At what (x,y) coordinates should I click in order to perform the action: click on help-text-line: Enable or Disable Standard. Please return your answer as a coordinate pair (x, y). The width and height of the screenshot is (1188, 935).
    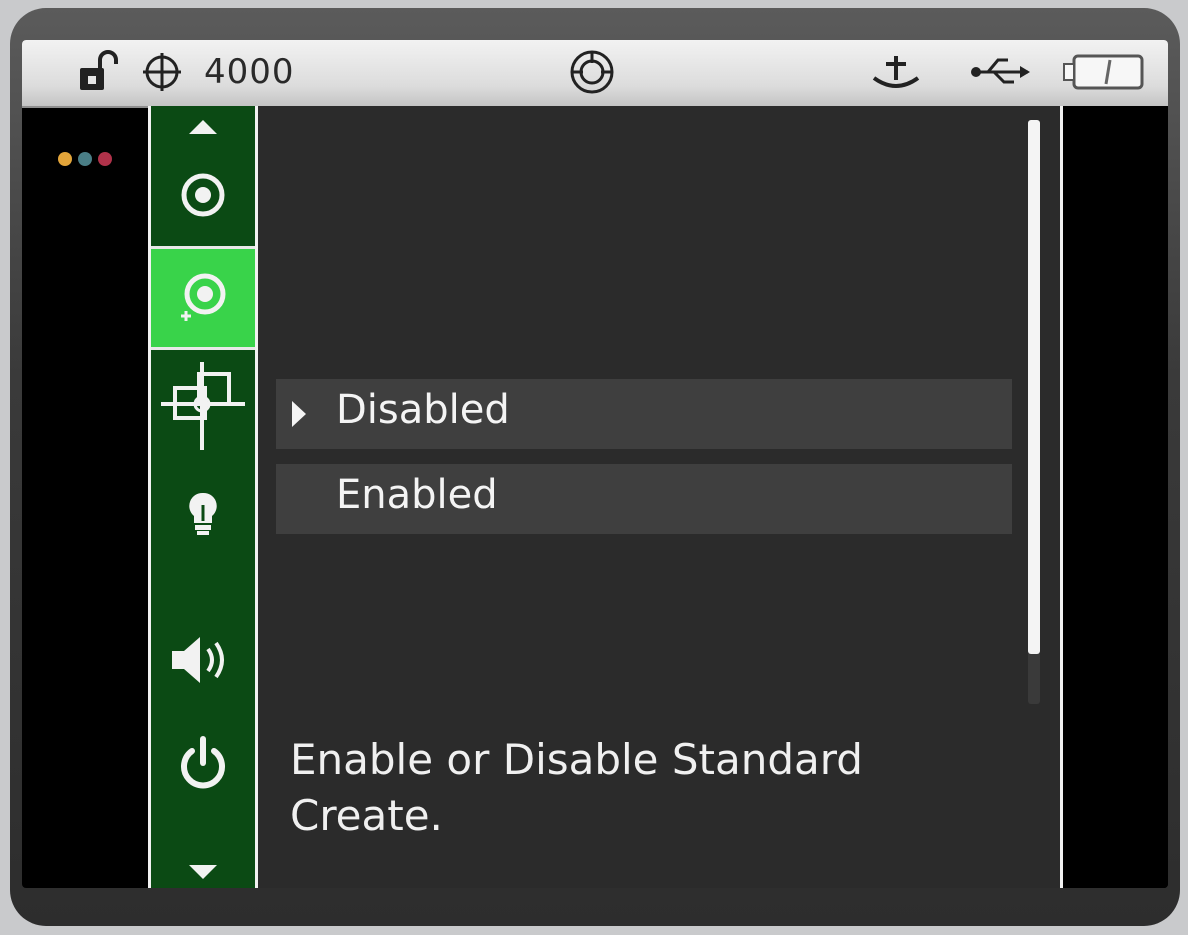
    Looking at the image, I should click on (576, 759).